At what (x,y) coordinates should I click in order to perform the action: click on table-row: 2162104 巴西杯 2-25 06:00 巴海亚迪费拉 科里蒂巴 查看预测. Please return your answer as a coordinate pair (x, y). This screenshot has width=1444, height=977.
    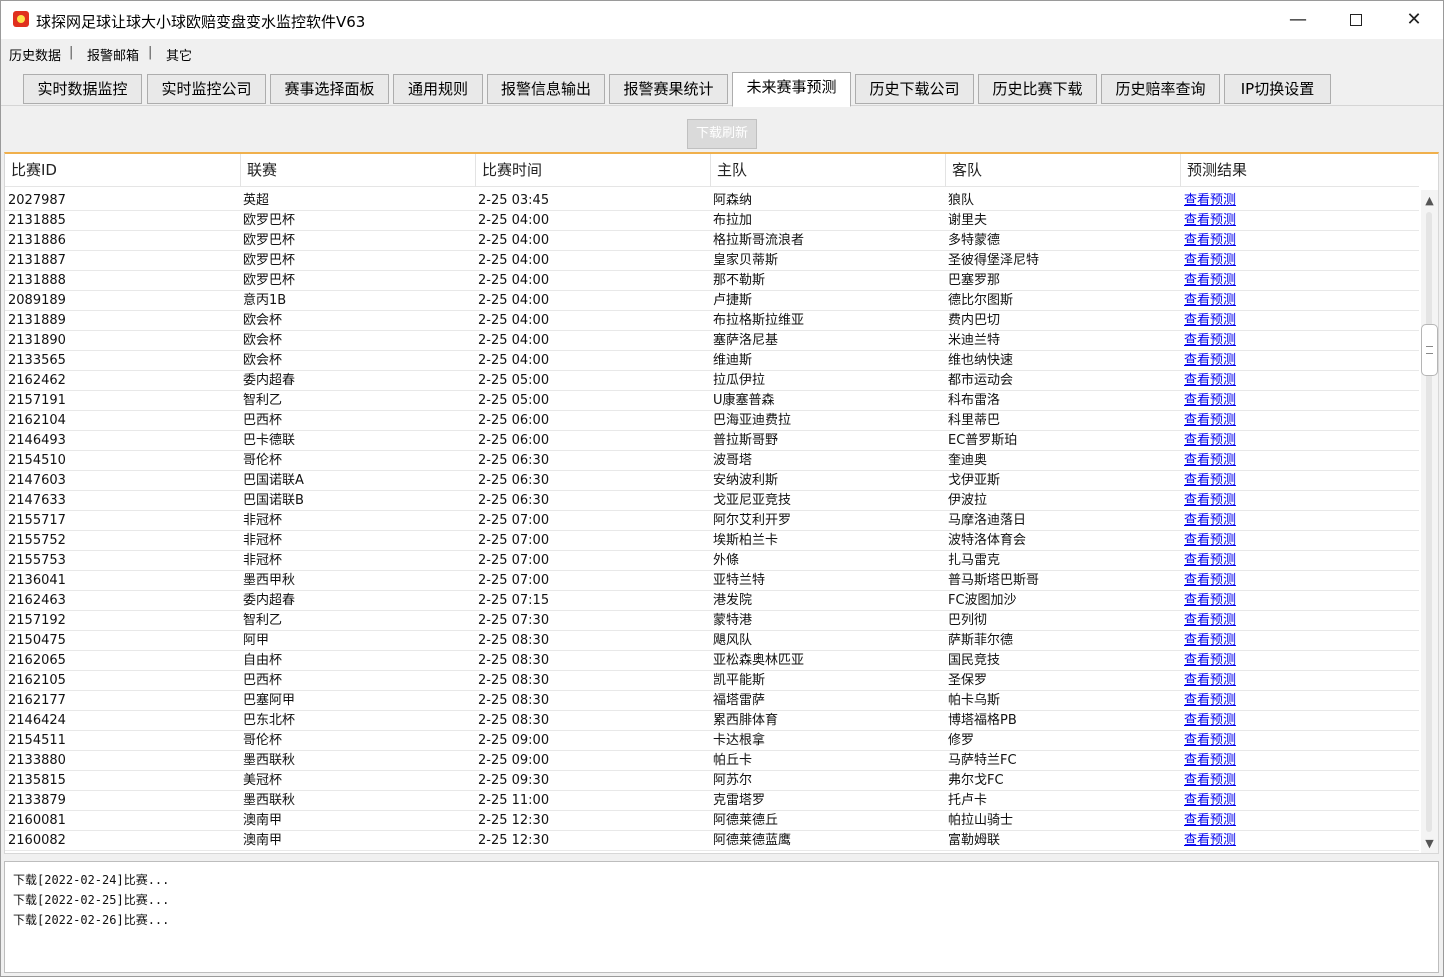
    Looking at the image, I should click on (712, 421).